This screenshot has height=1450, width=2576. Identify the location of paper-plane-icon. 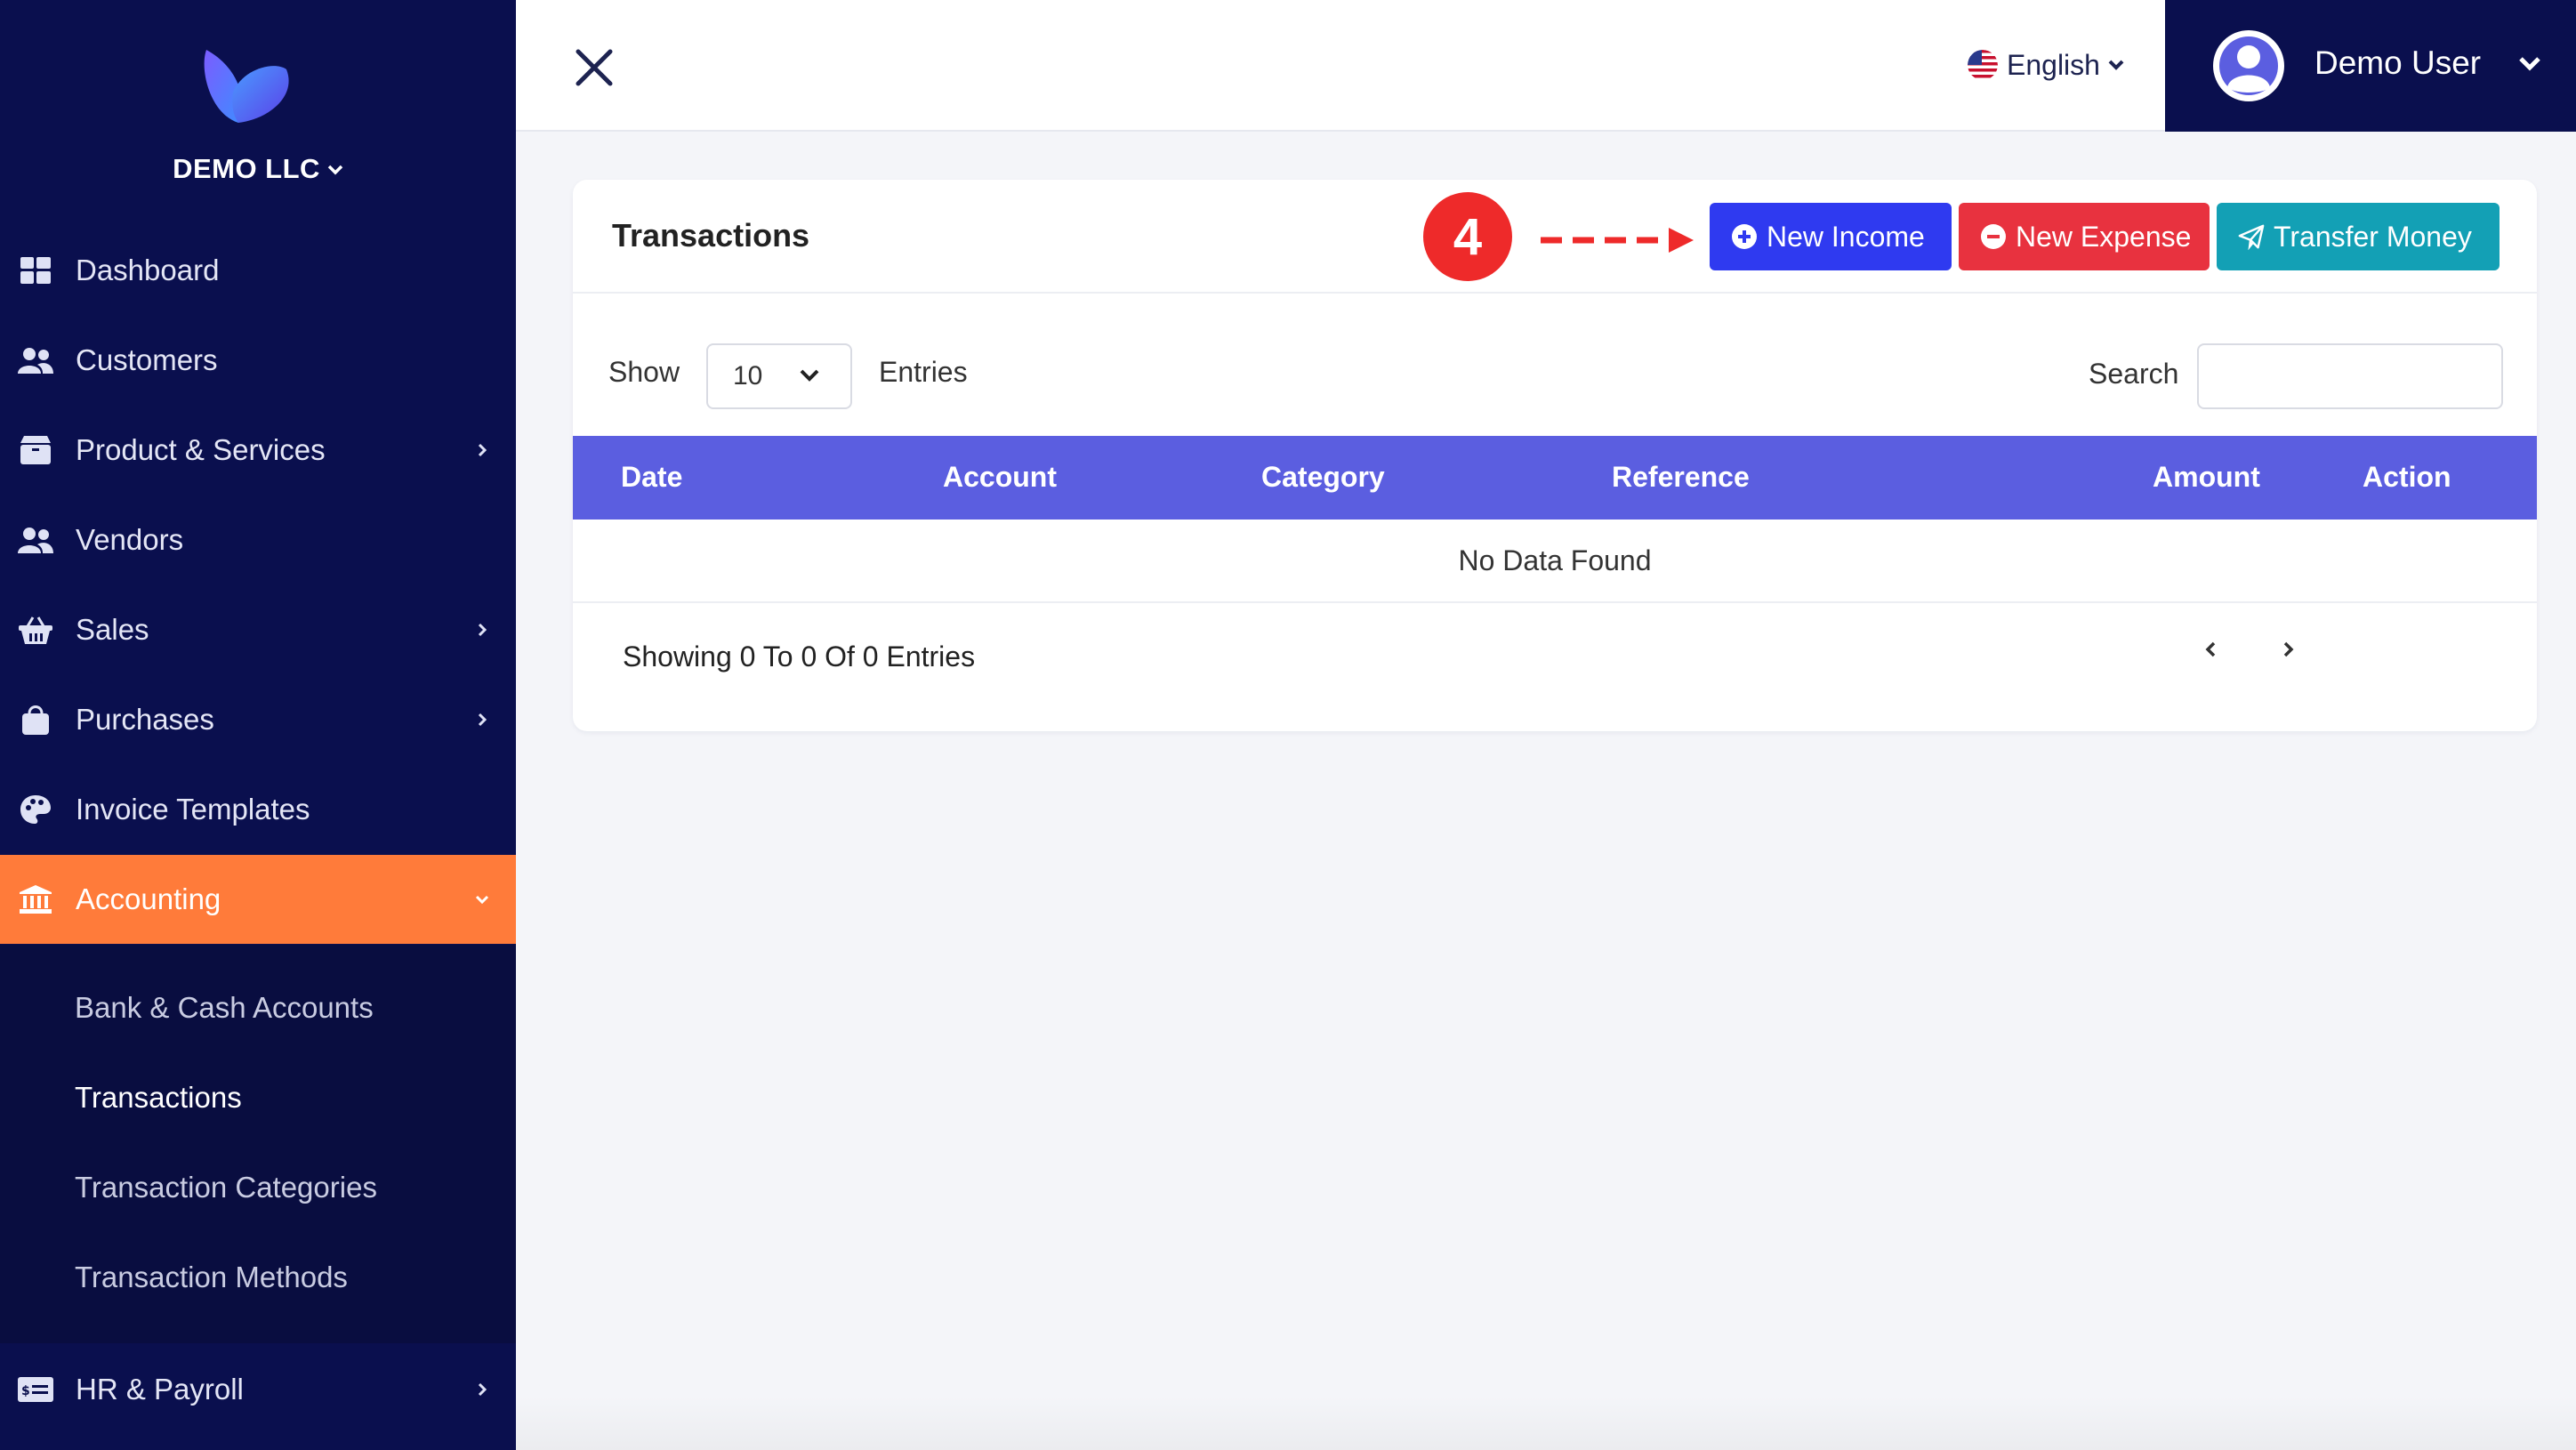
(2251, 237).